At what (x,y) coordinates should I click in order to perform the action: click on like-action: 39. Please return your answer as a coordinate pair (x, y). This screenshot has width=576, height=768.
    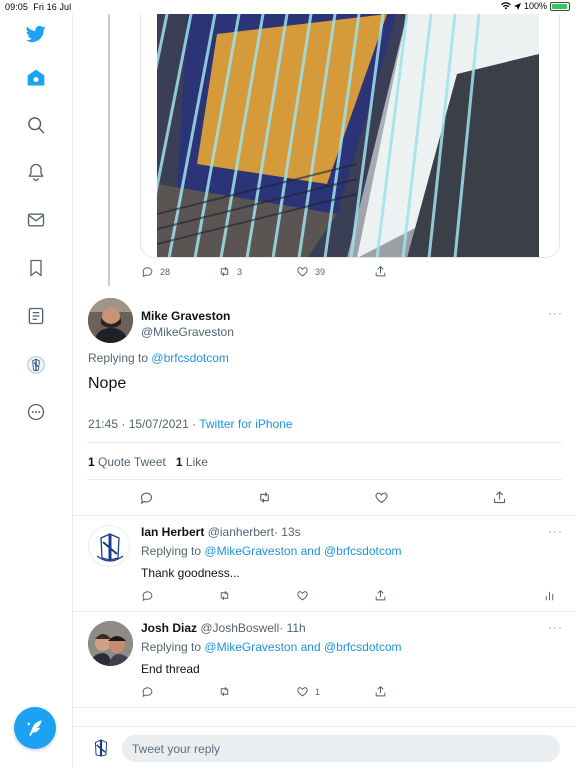
    Looking at the image, I should click on (310, 271).